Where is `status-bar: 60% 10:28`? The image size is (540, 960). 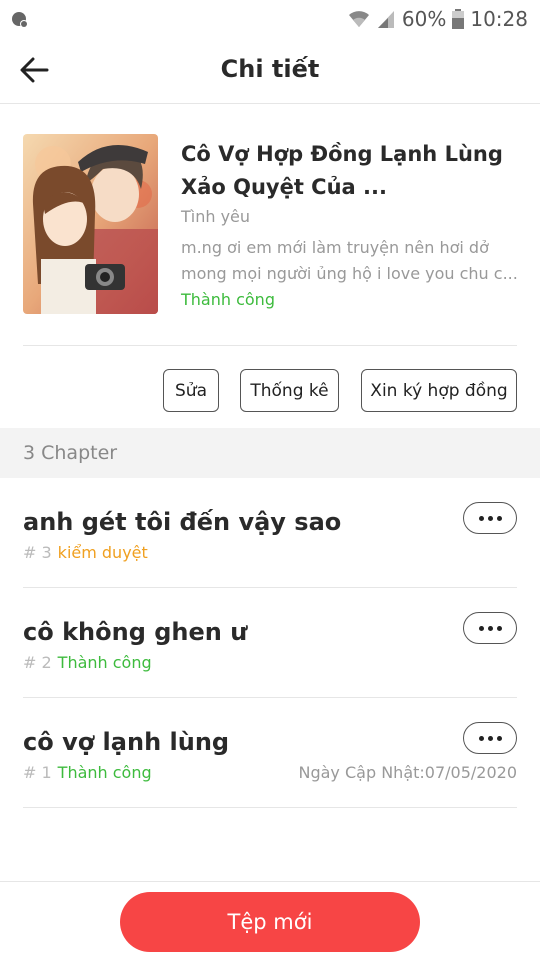
status-bar: 60% 10:28 is located at coordinates (270, 19).